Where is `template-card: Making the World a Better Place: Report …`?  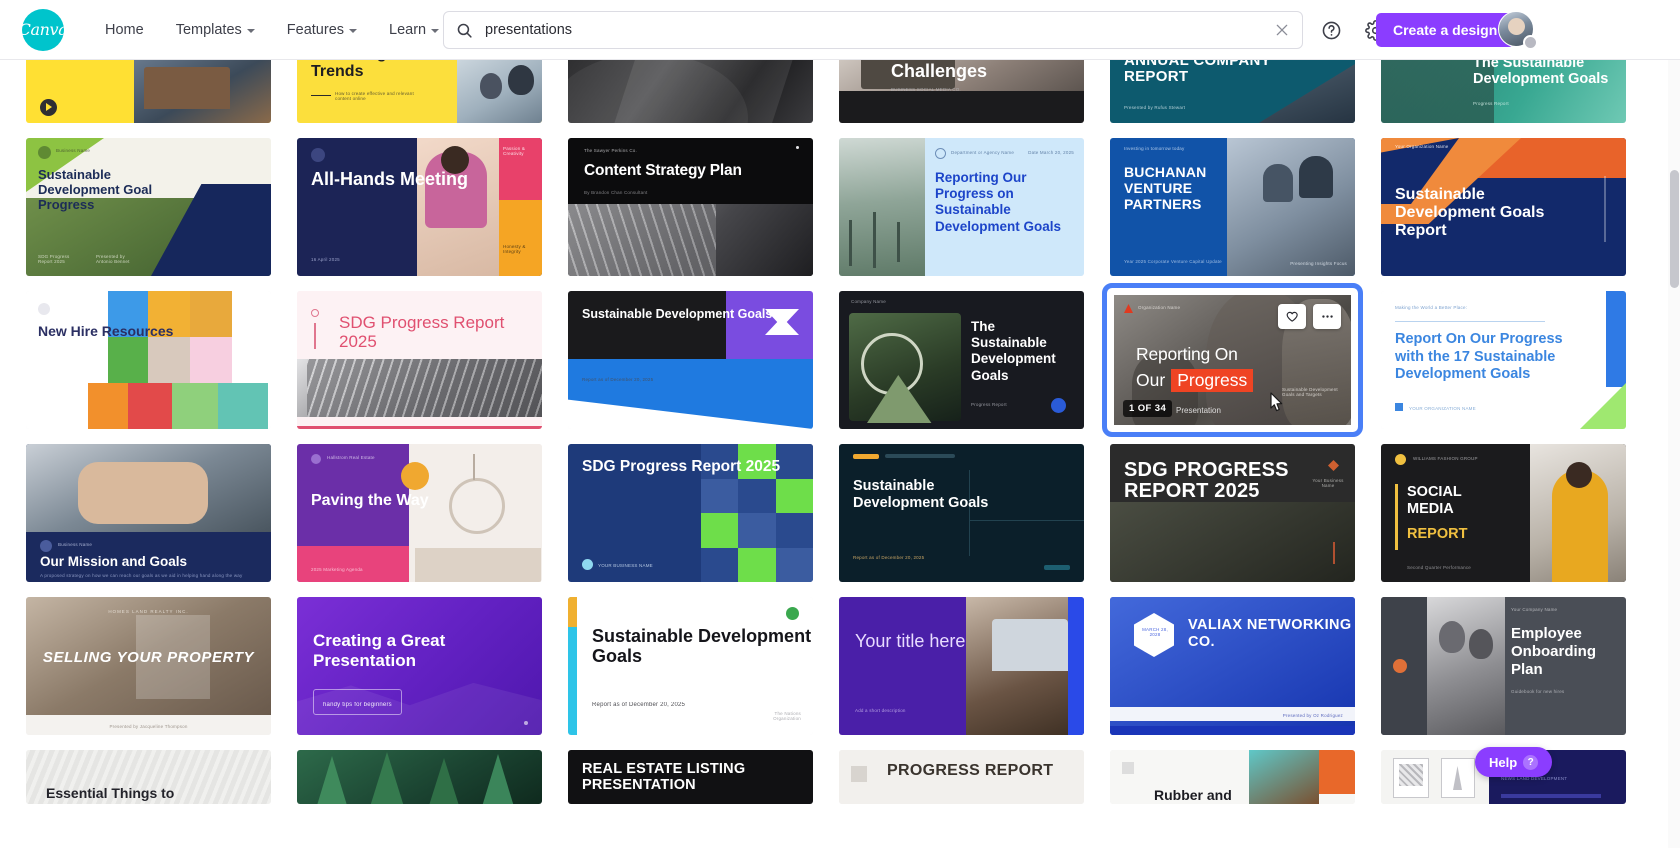
template-card: Making the World a Better Place: Report … is located at coordinates (1503, 360).